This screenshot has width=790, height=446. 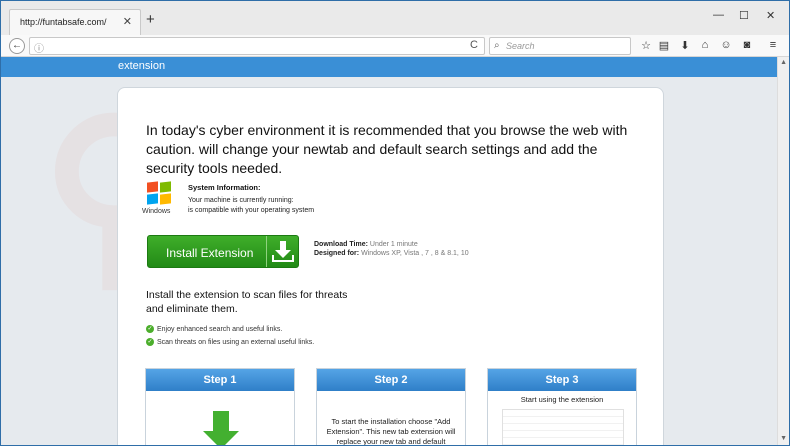 I want to click on sysinfo-line-2: is compatible with your operating system, so click(x=251, y=210).